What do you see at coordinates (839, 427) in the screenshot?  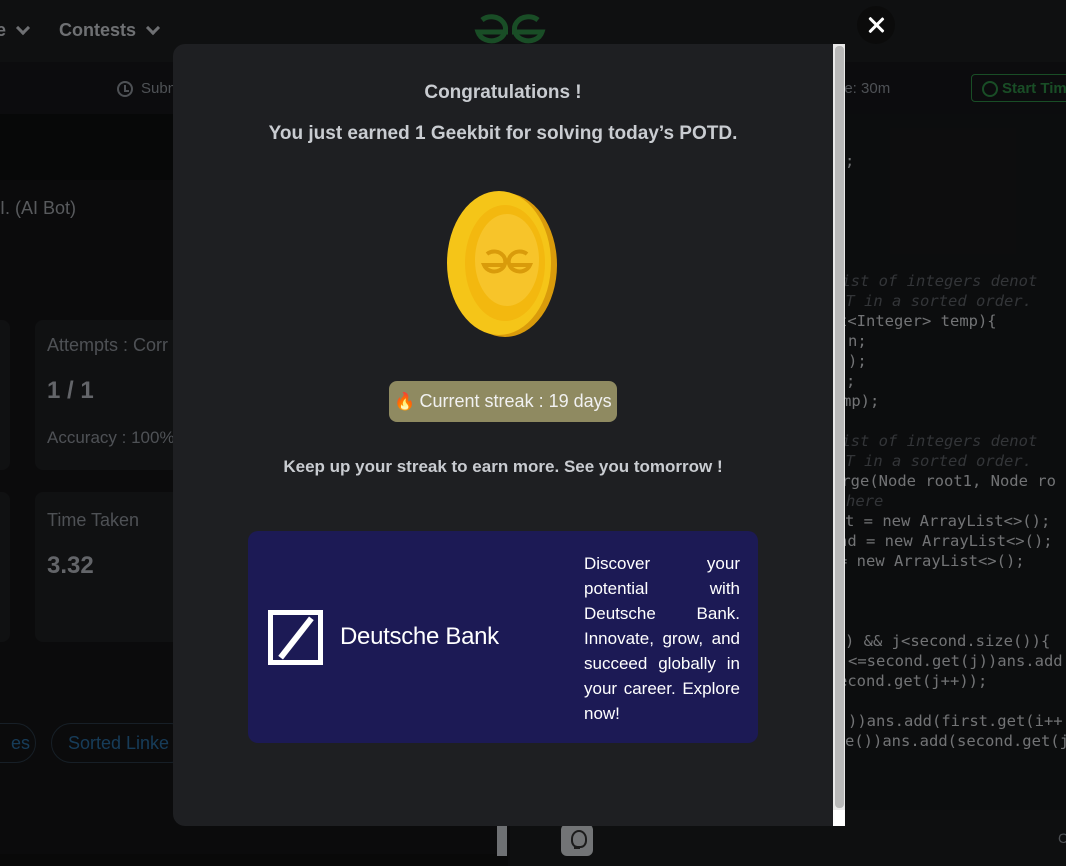 I see `modal-scrollbar-thumb` at bounding box center [839, 427].